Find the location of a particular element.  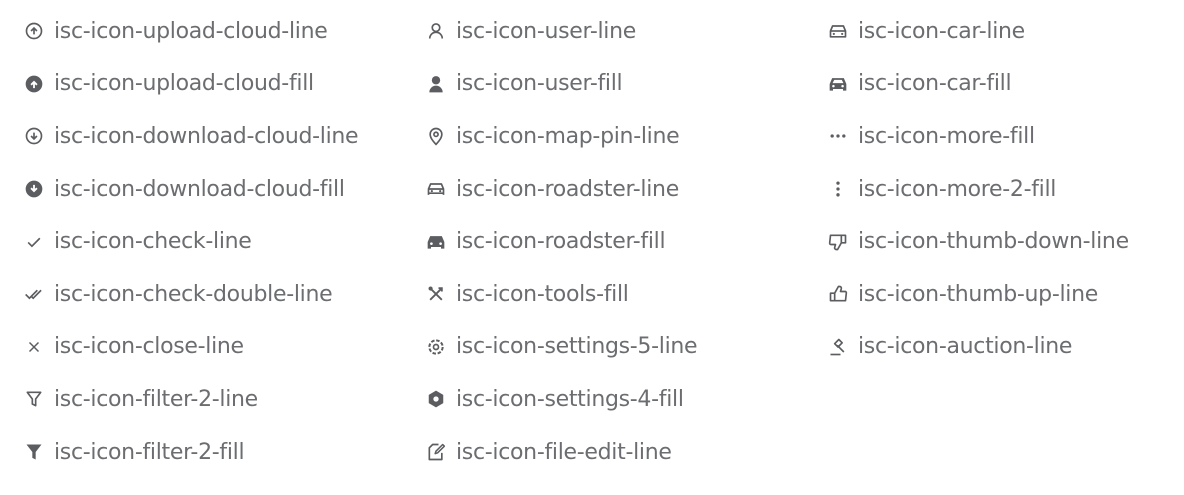

icon-list-item: isc-icon-tools-fill is located at coordinates (560, 294).